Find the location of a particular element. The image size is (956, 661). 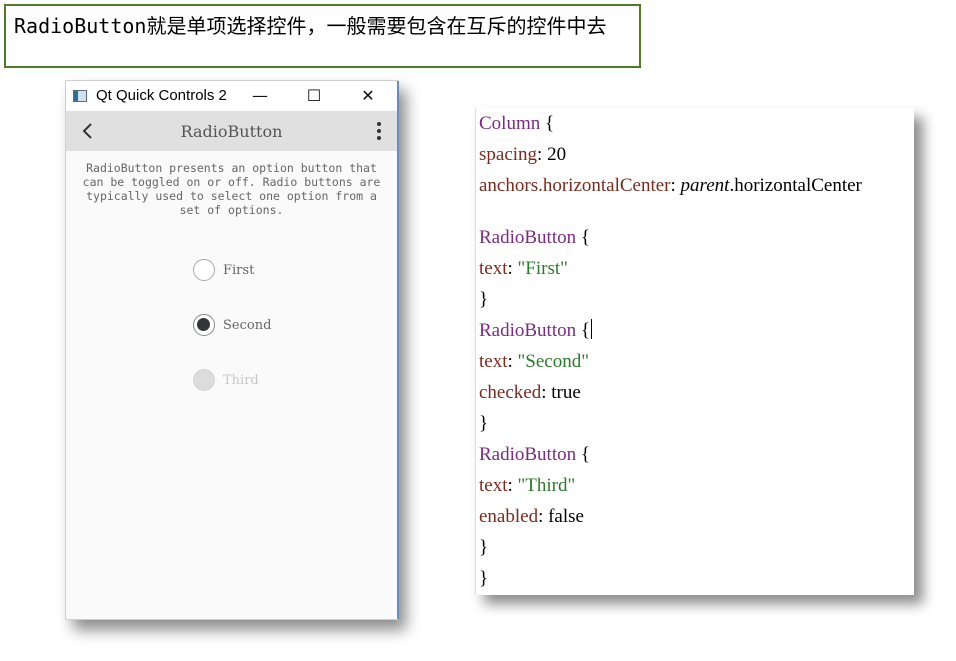

code-token: enabled is located at coordinates (509, 516).